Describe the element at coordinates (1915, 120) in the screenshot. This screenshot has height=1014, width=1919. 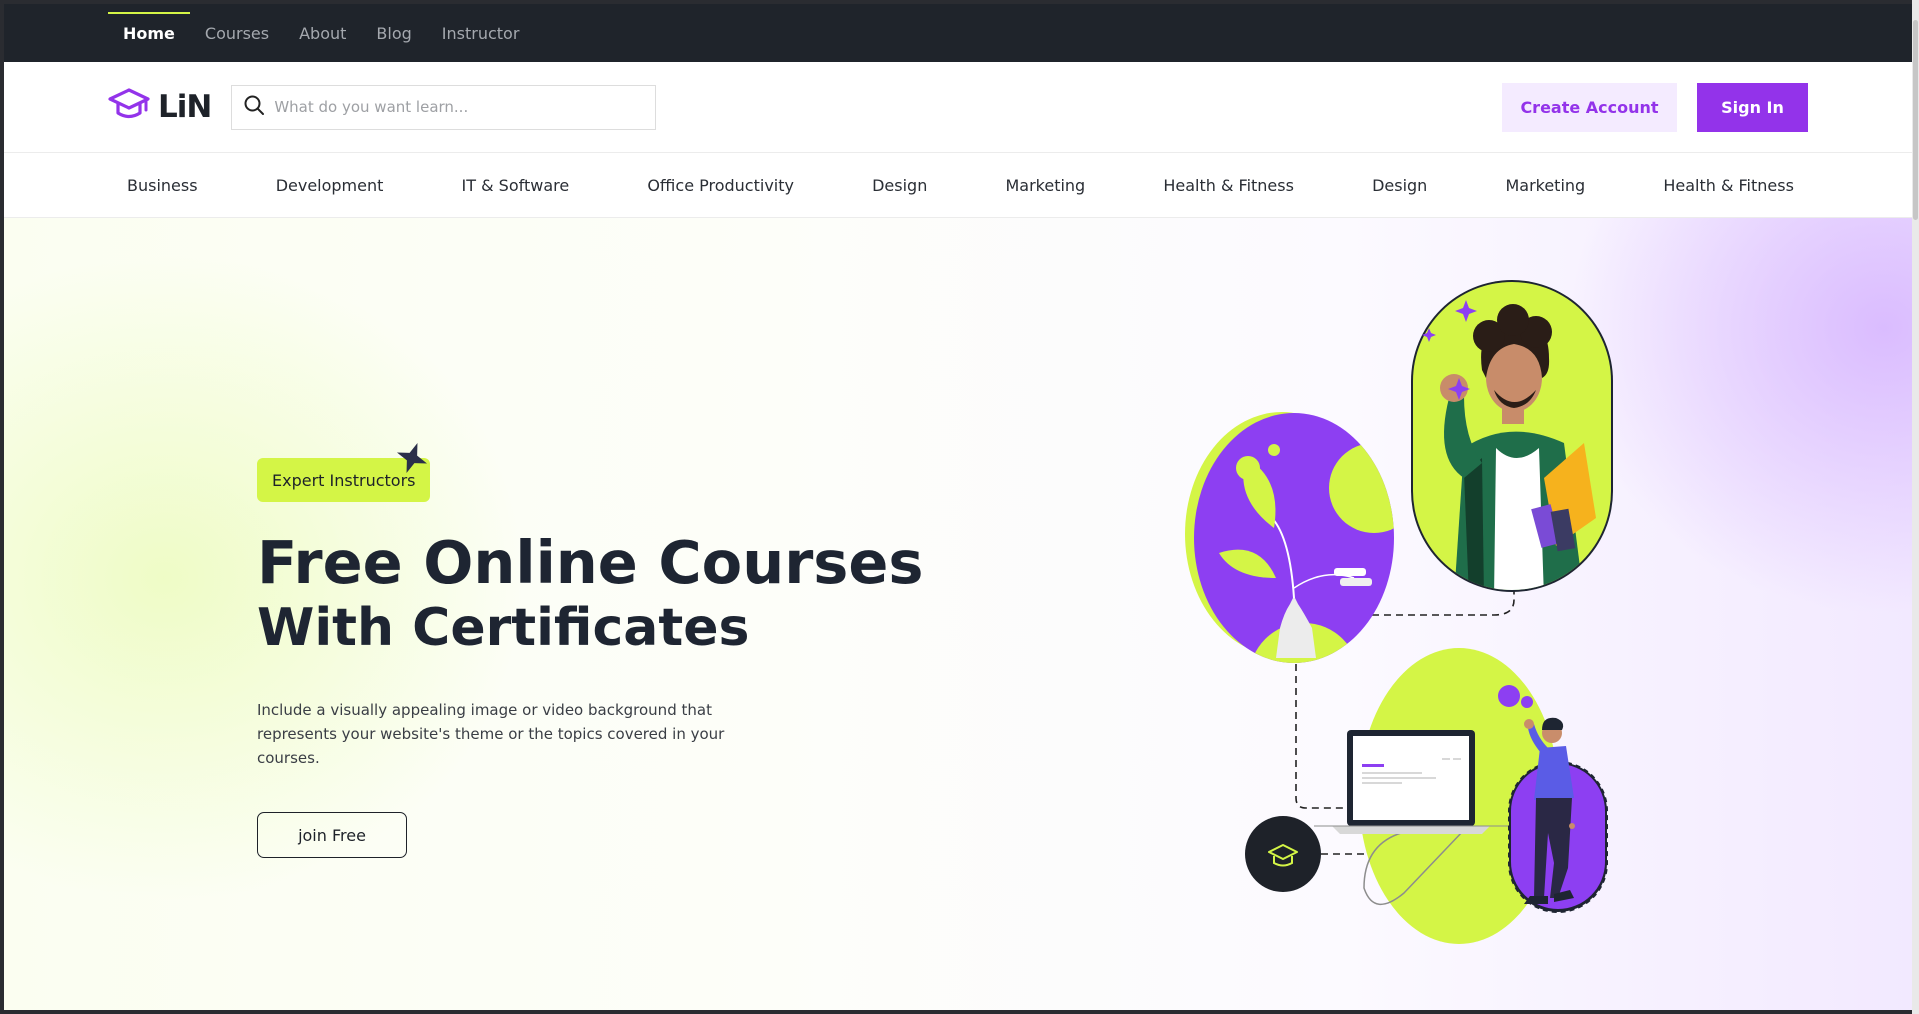
I see `scrollbar-thumb` at that location.